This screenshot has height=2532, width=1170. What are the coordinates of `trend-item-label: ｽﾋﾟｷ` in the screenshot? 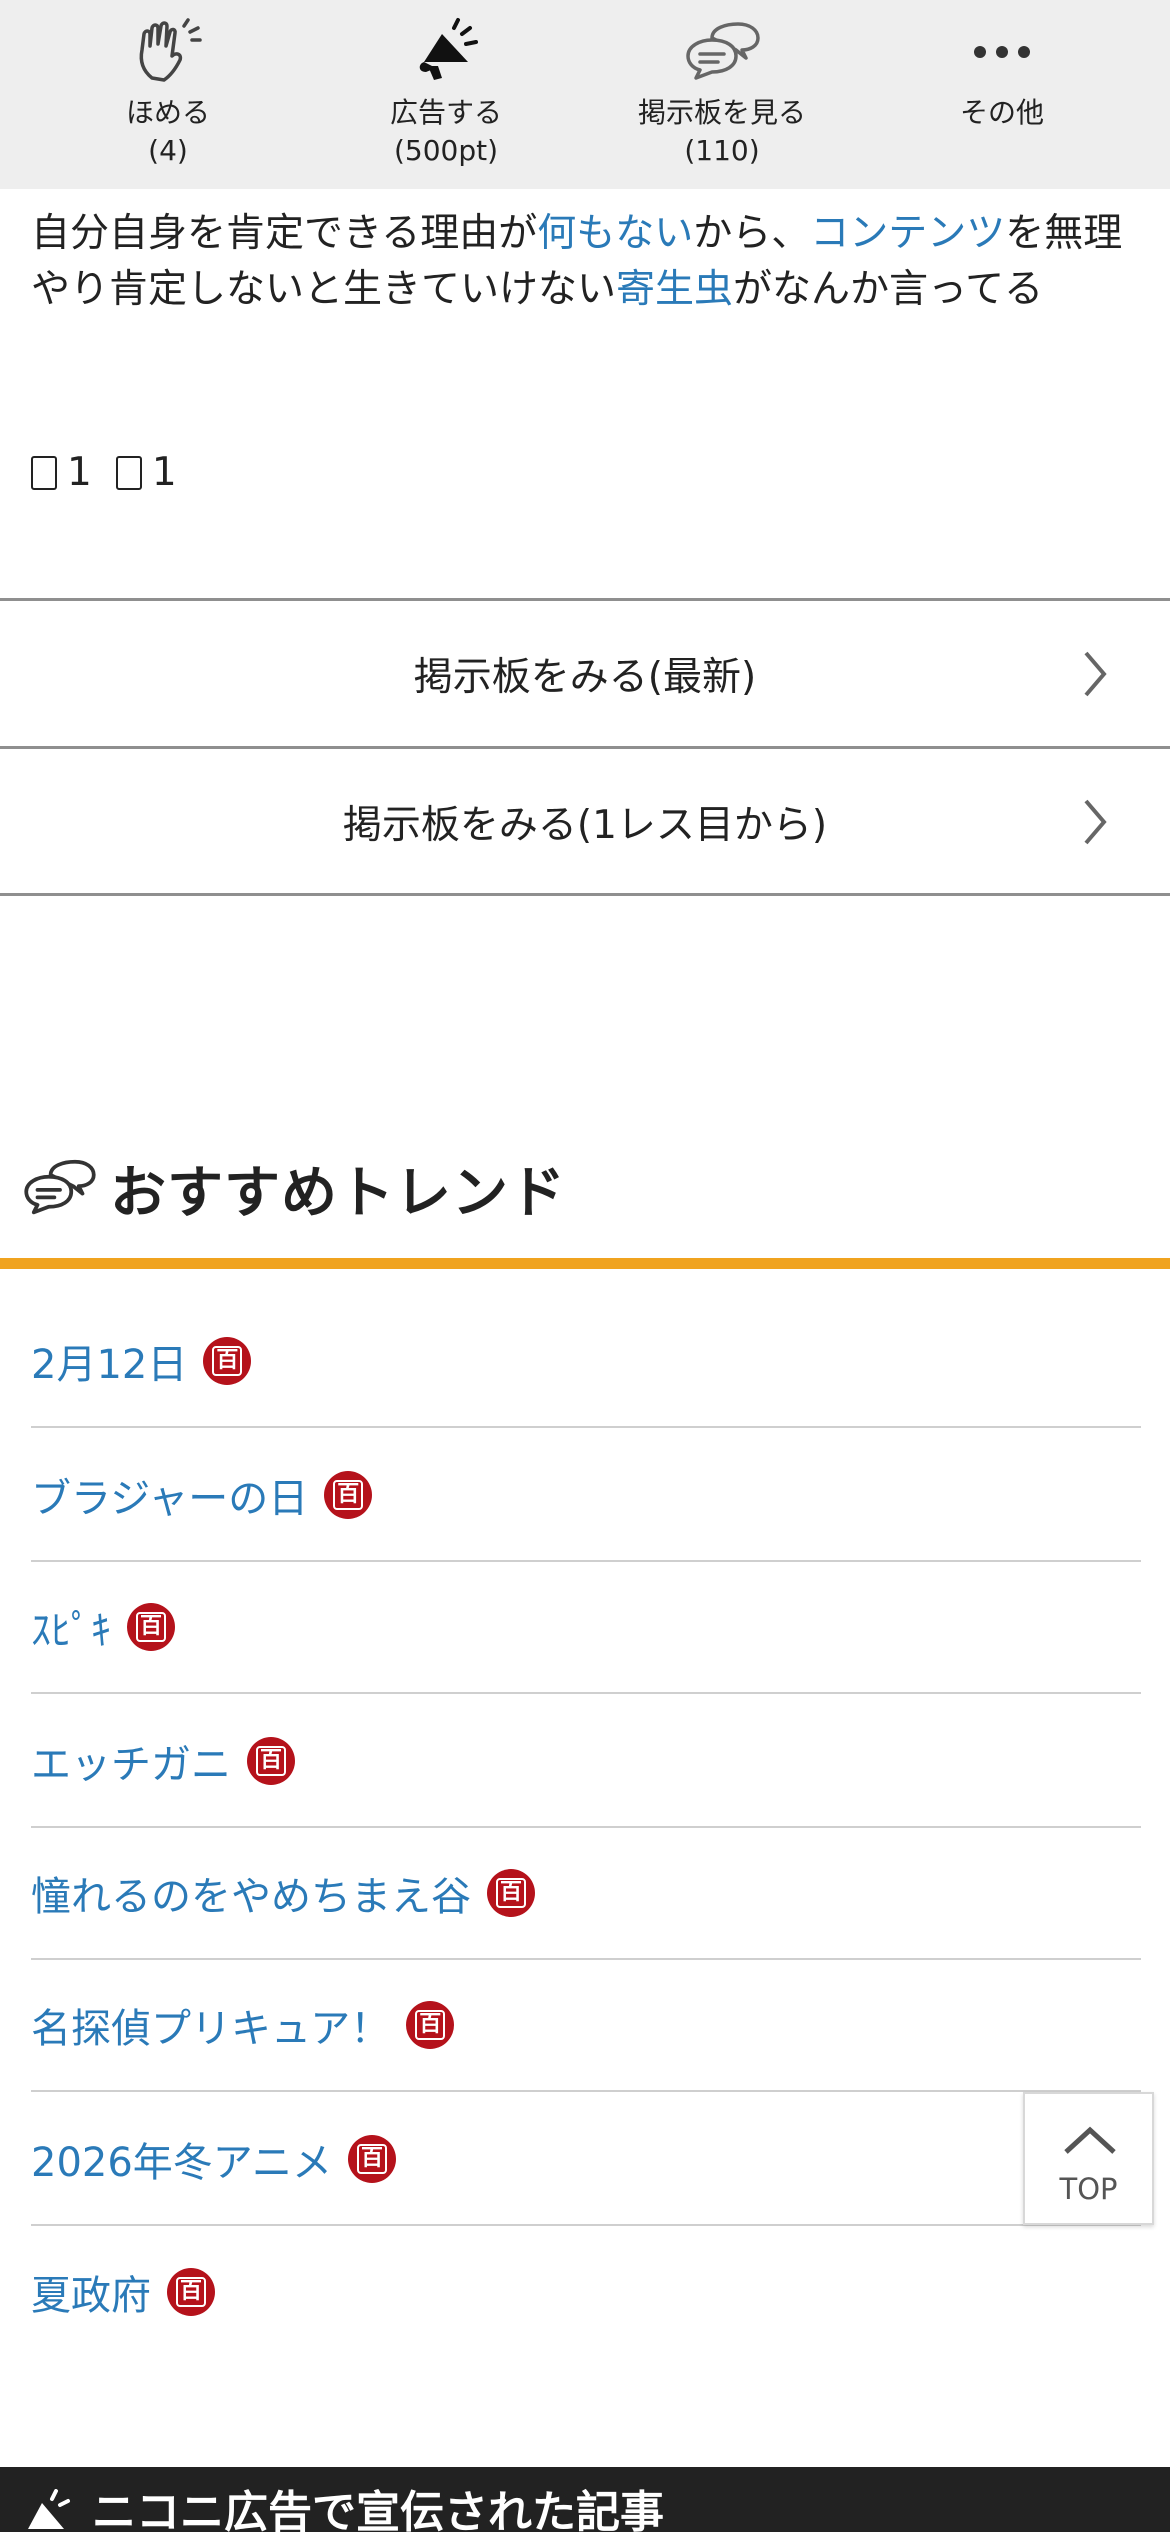 It's located at (71, 1631).